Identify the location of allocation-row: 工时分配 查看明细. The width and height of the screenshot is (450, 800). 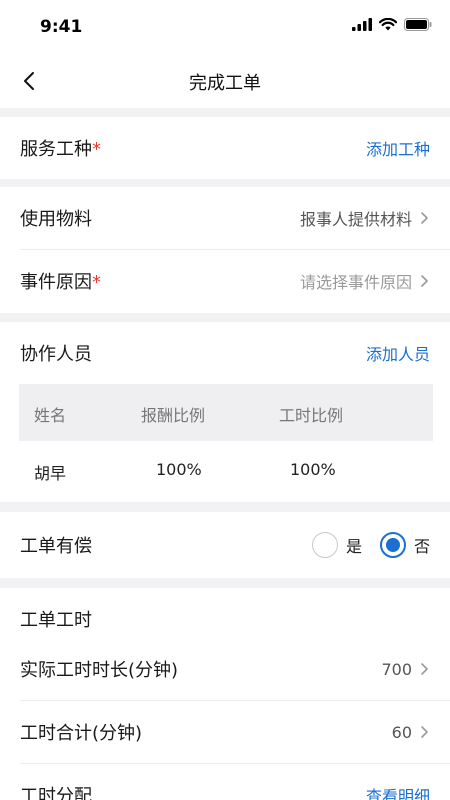
(225, 782).